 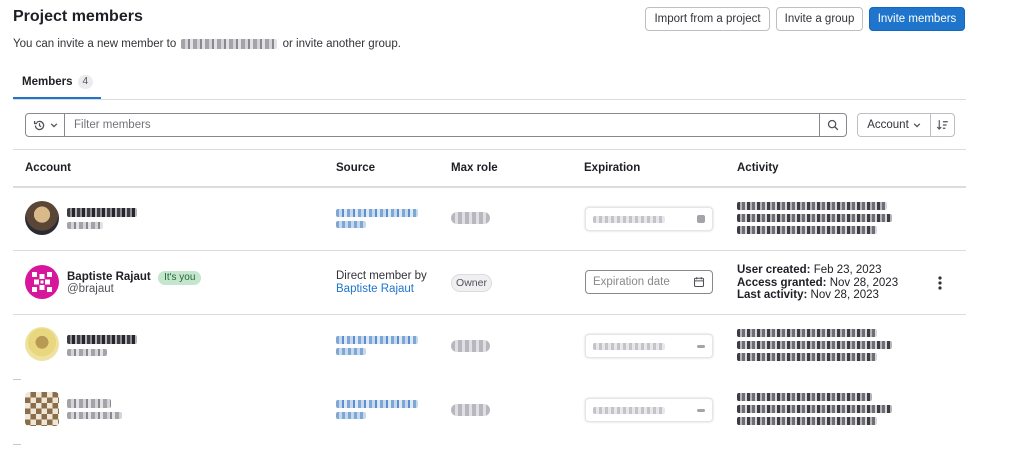 What do you see at coordinates (489, 149) in the screenshot?
I see `table-top-divider` at bounding box center [489, 149].